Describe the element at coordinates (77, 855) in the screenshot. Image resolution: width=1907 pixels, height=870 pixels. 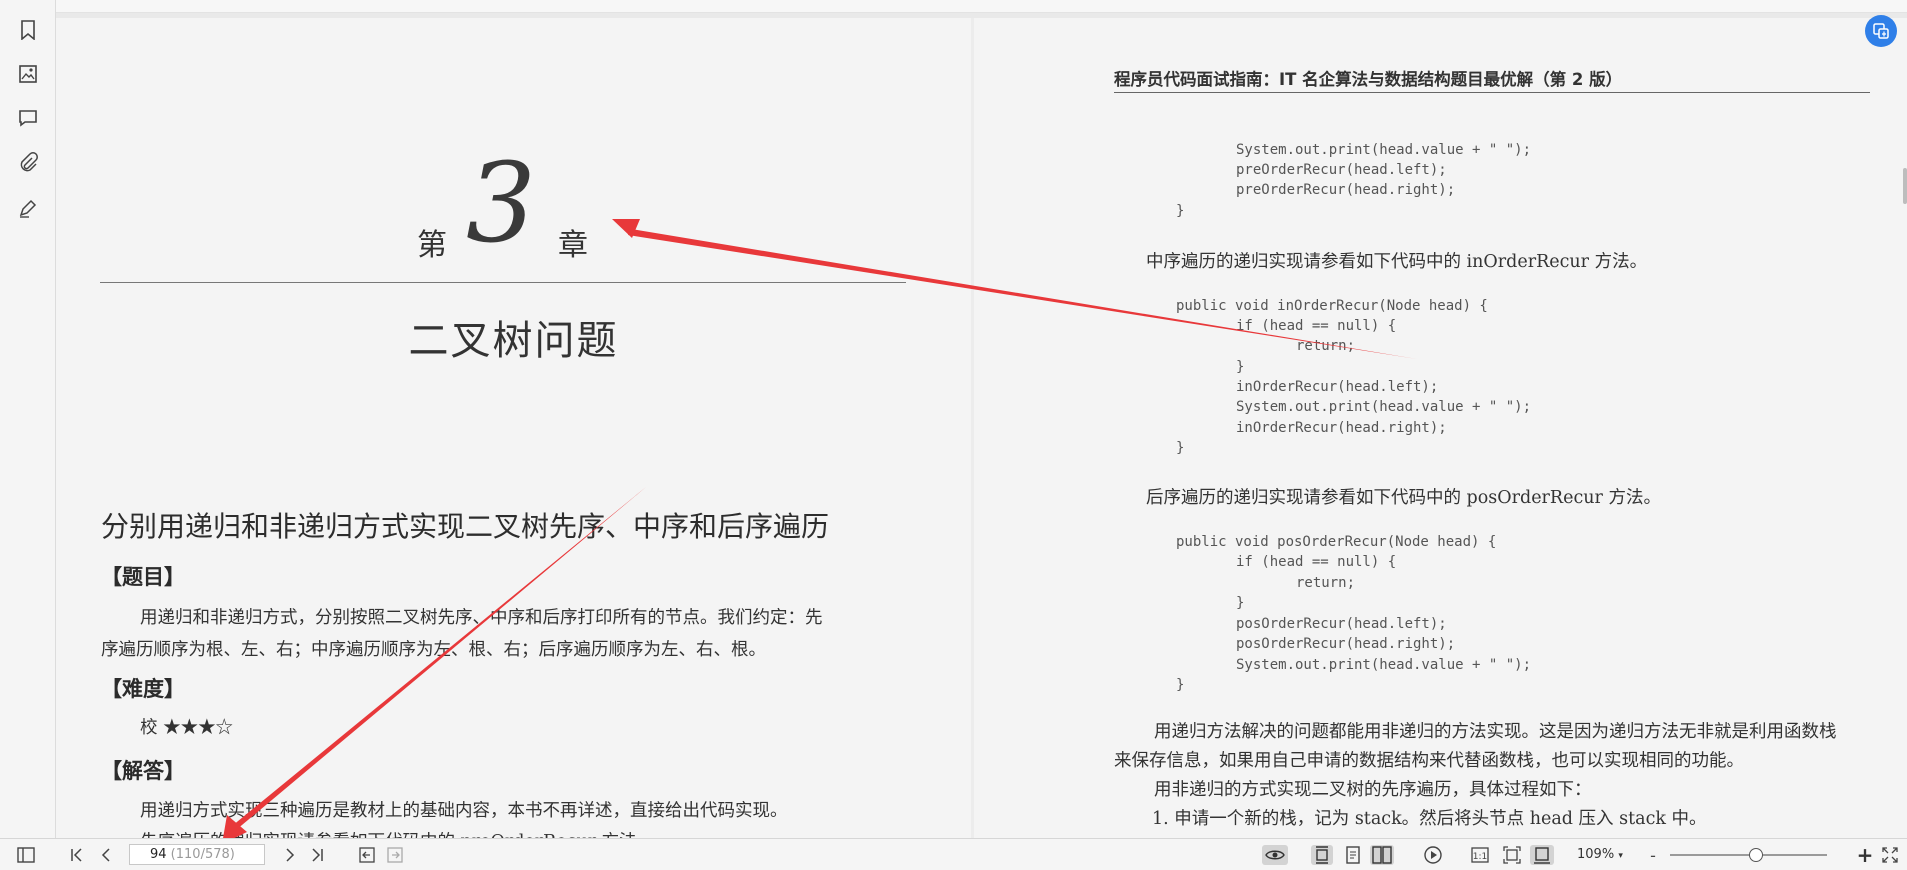
I see `first-page-icon` at that location.